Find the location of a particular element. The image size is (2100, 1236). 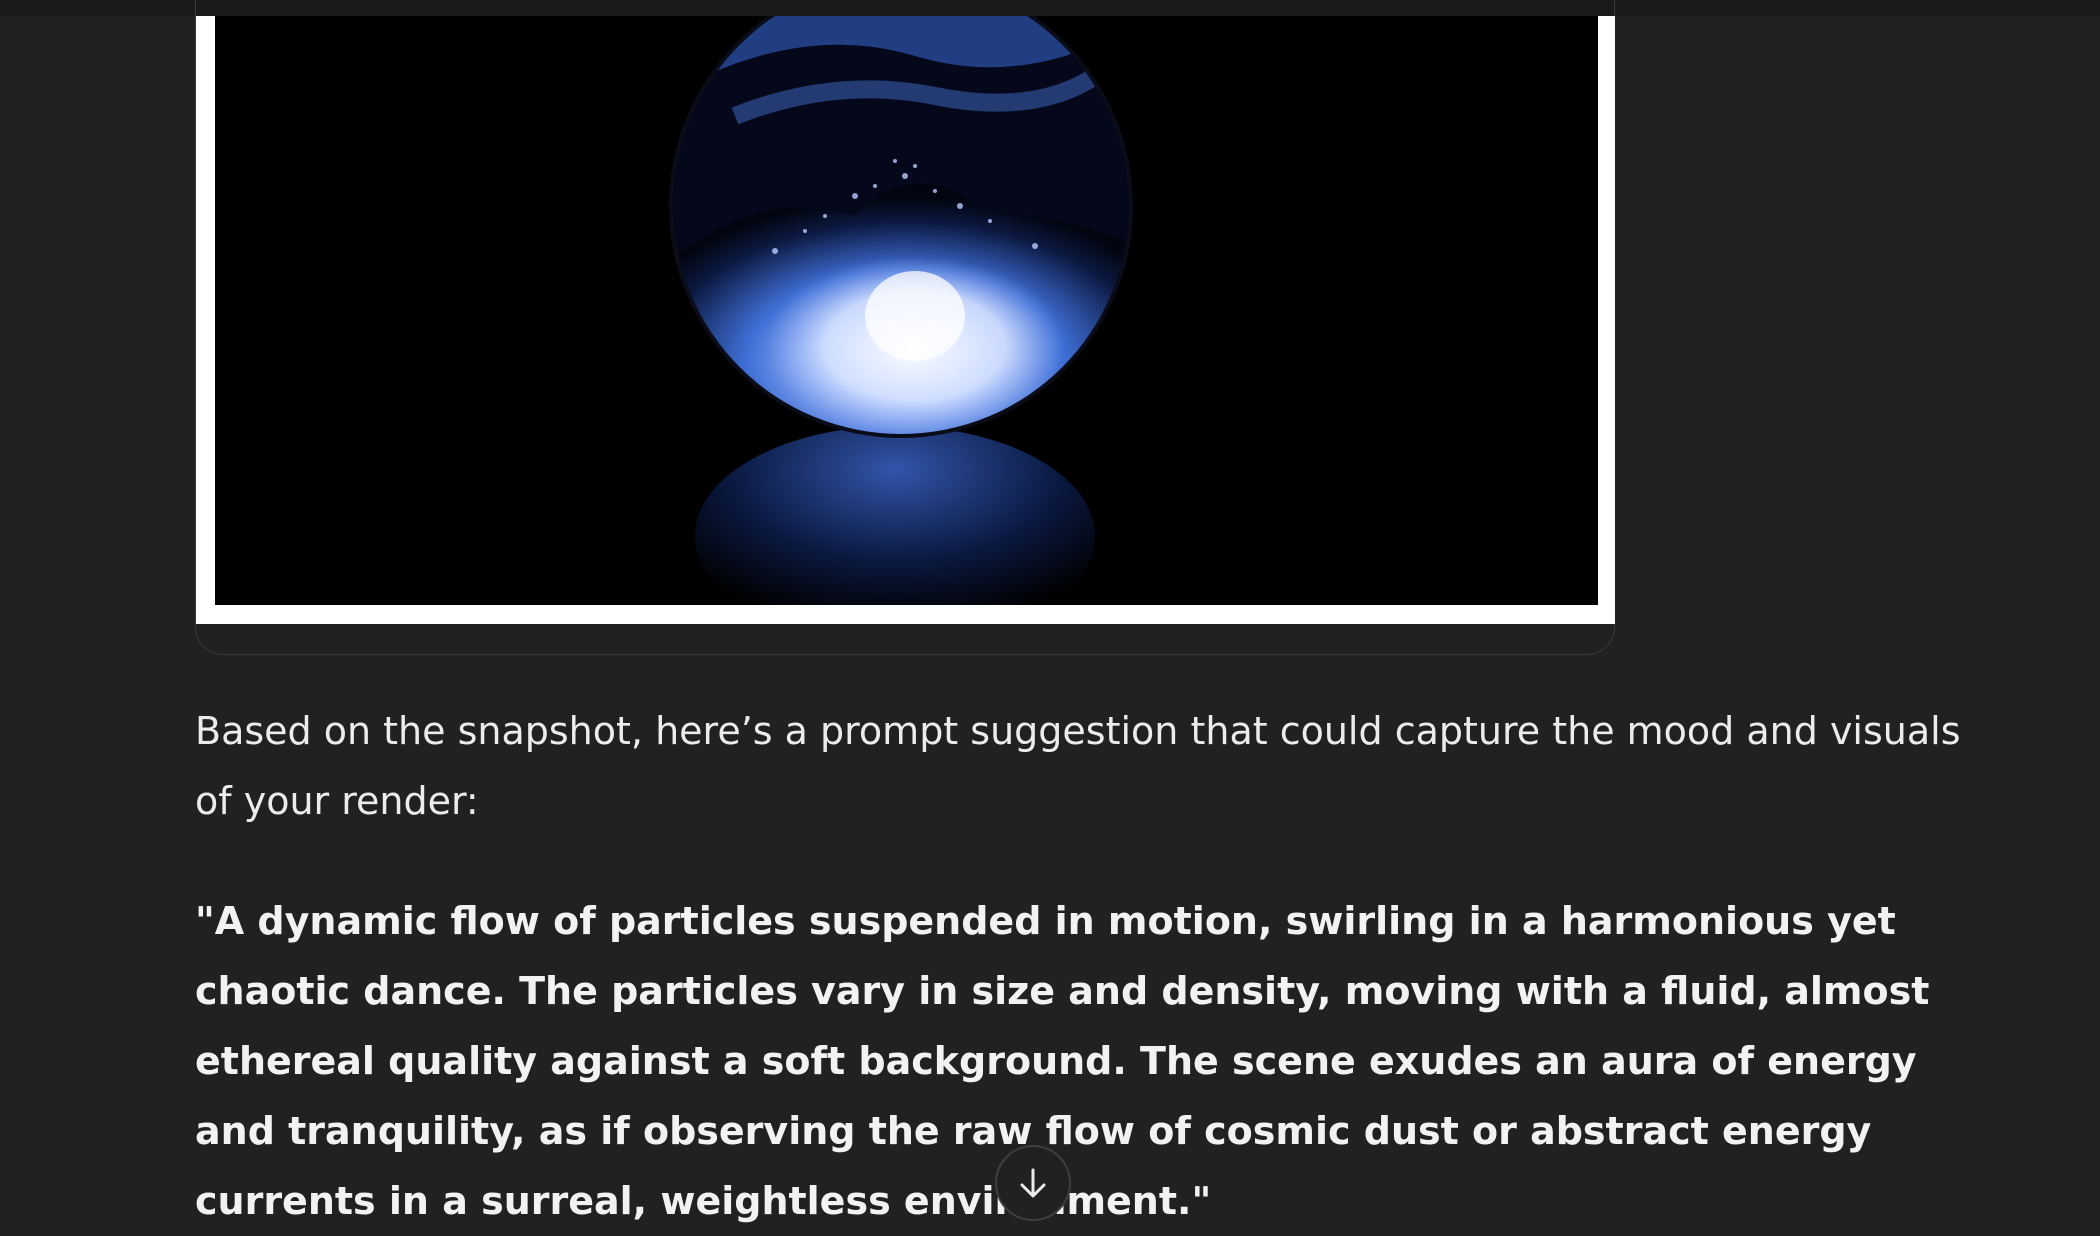

arrow-down-icon is located at coordinates (1033, 1183).